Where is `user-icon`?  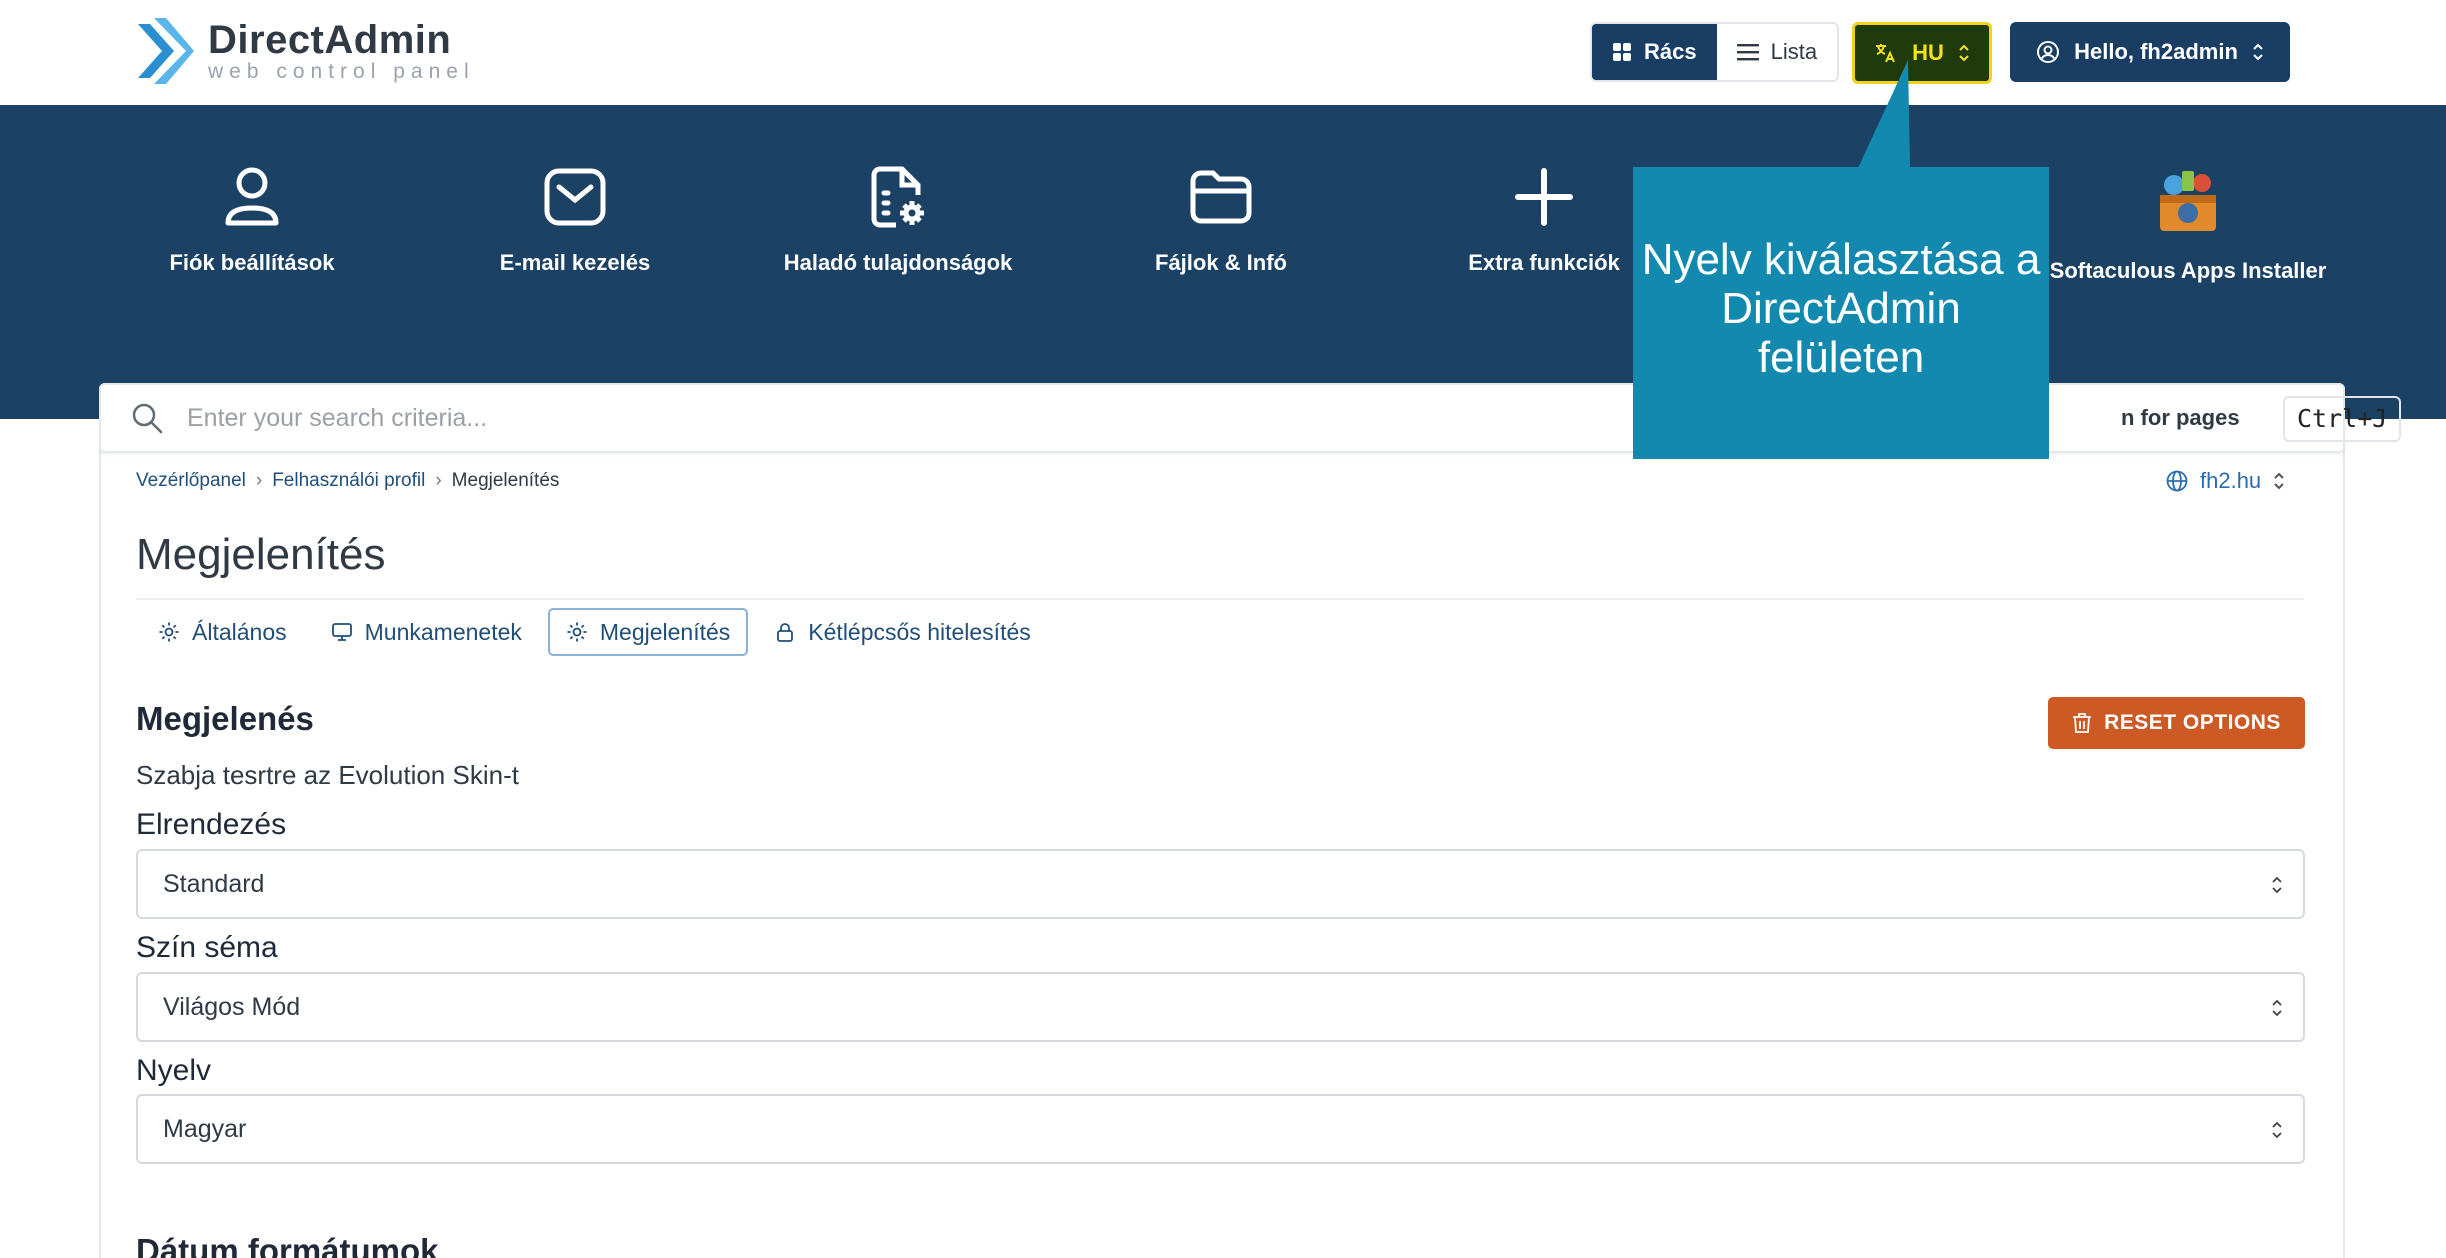
user-icon is located at coordinates (252, 196).